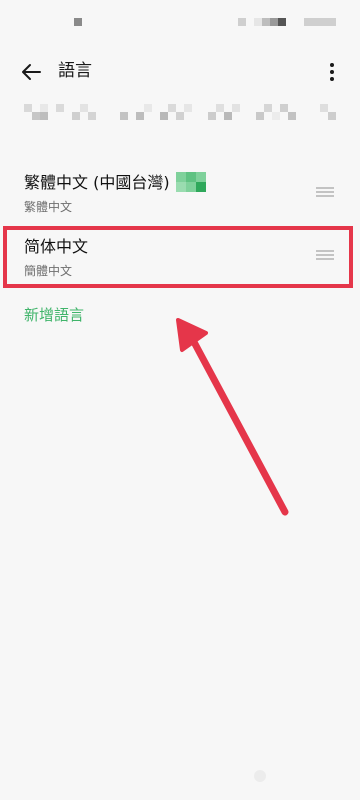  I want to click on language-native-name: 繁體中文, so click(48, 207).